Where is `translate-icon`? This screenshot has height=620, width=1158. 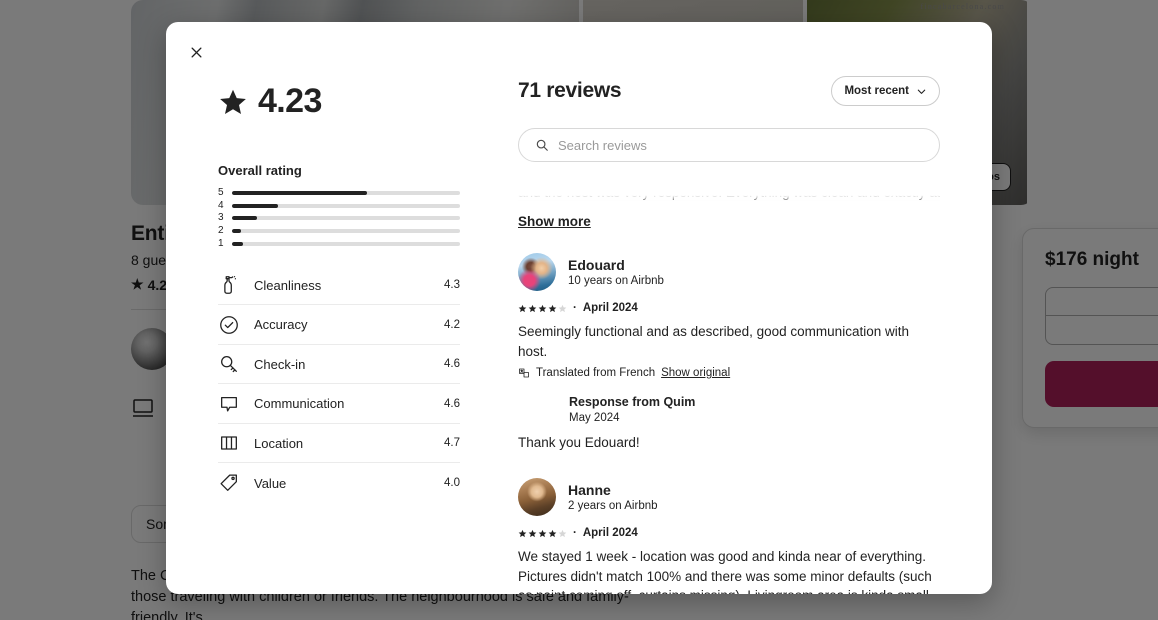 translate-icon is located at coordinates (524, 373).